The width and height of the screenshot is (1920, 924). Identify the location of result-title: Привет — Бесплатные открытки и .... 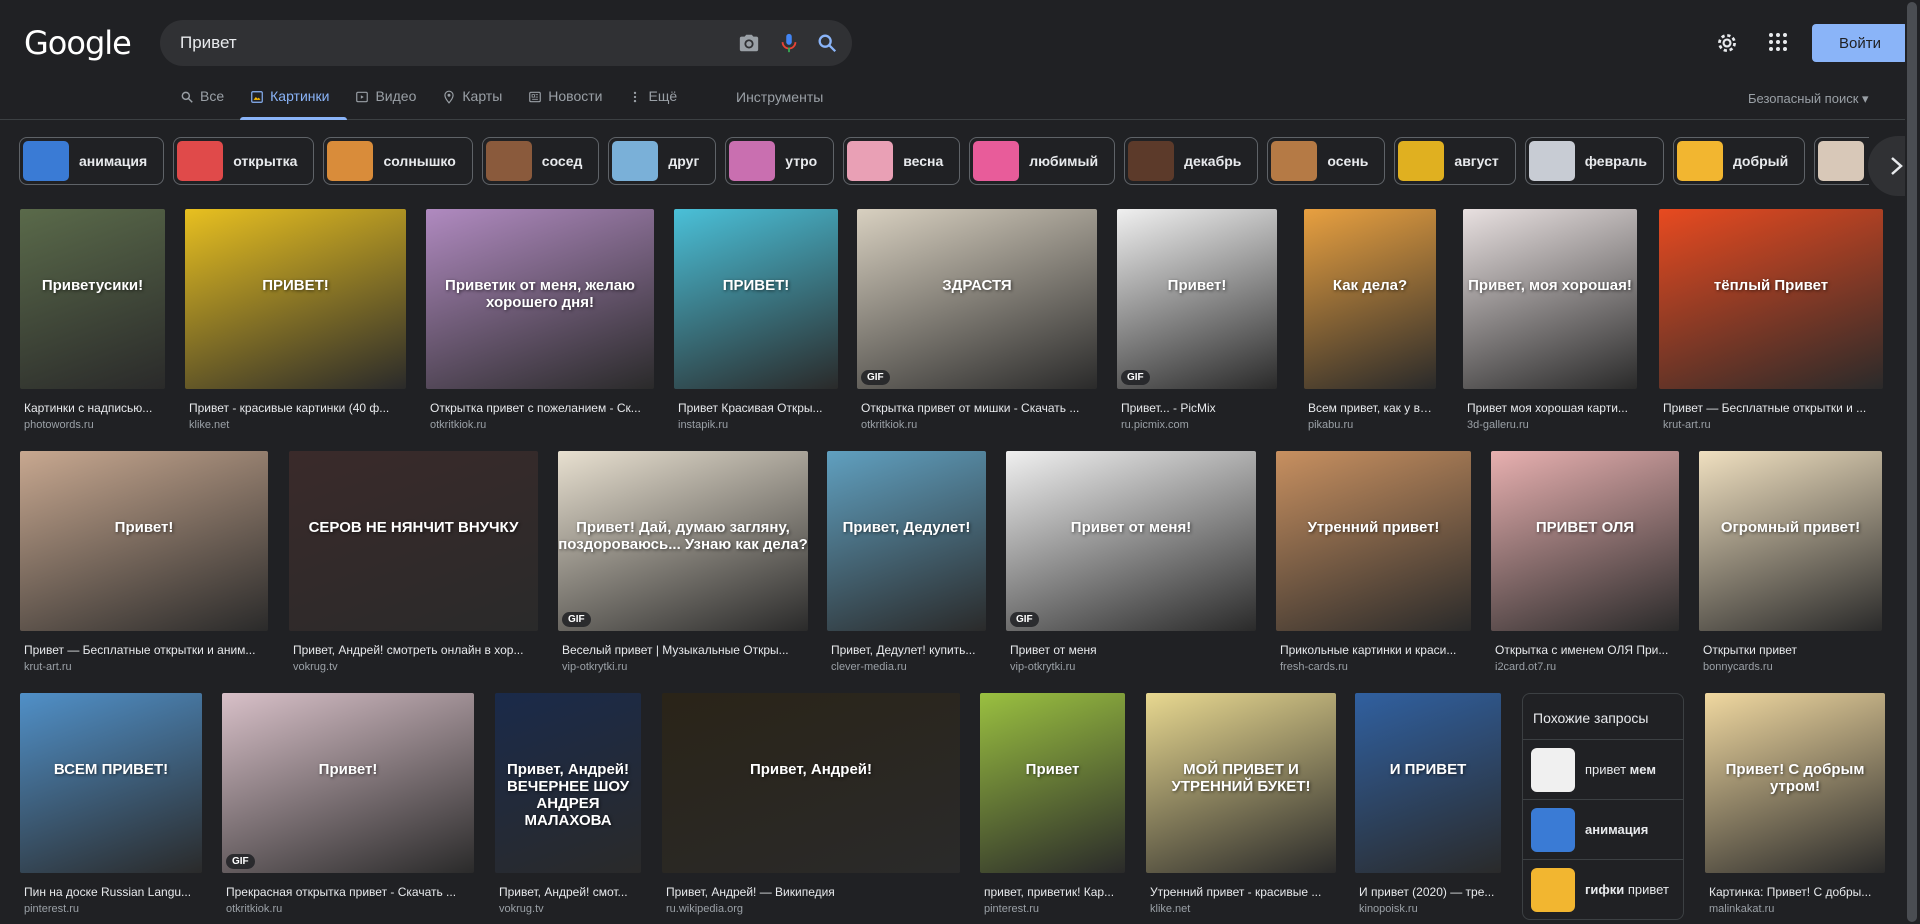
(1773, 408).